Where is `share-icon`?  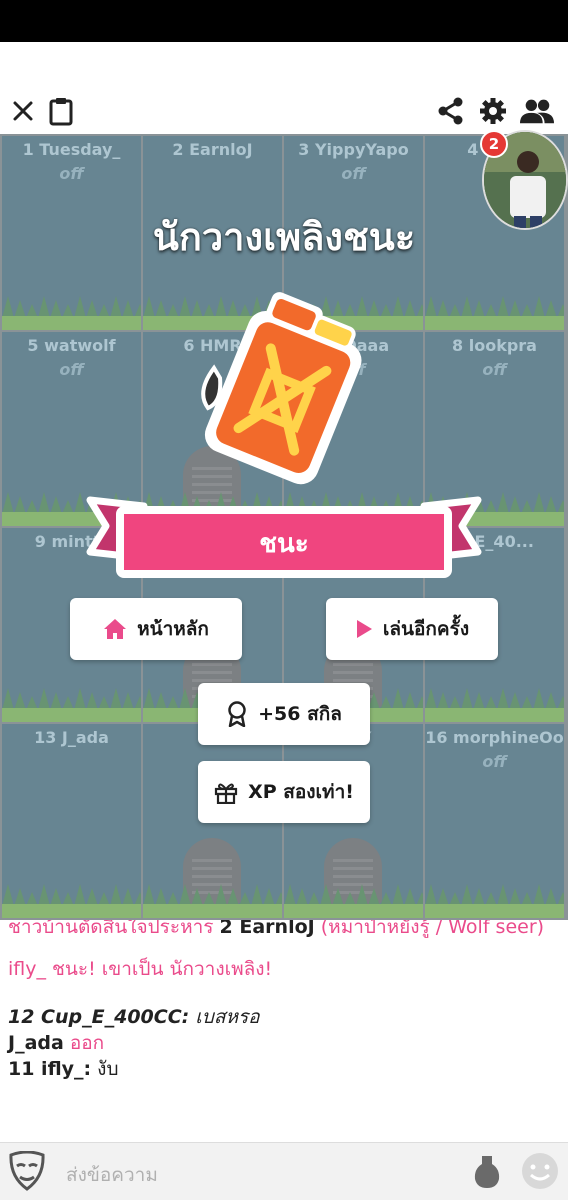
share-icon is located at coordinates (451, 111).